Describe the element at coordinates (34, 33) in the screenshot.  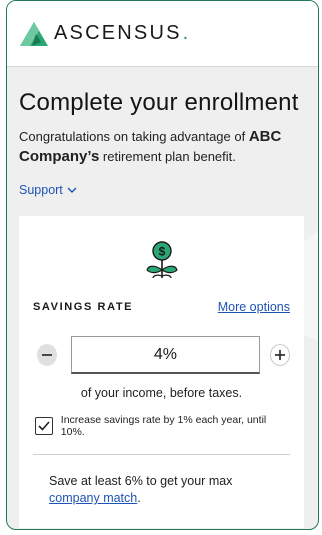
I see `ascensus-logo-icon` at that location.